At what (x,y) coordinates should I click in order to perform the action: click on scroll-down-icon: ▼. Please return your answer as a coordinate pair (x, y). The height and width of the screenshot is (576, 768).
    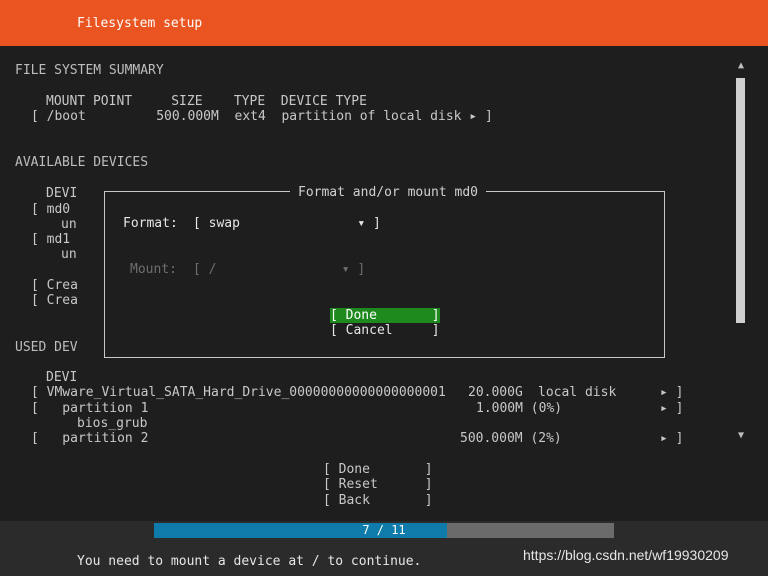
    Looking at the image, I should click on (741, 436).